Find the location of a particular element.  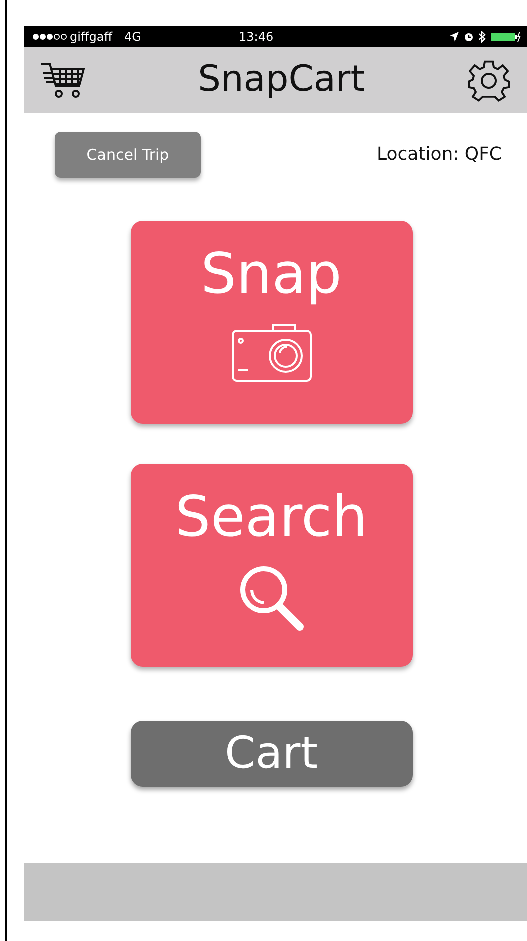

alarm-icon is located at coordinates (469, 37).